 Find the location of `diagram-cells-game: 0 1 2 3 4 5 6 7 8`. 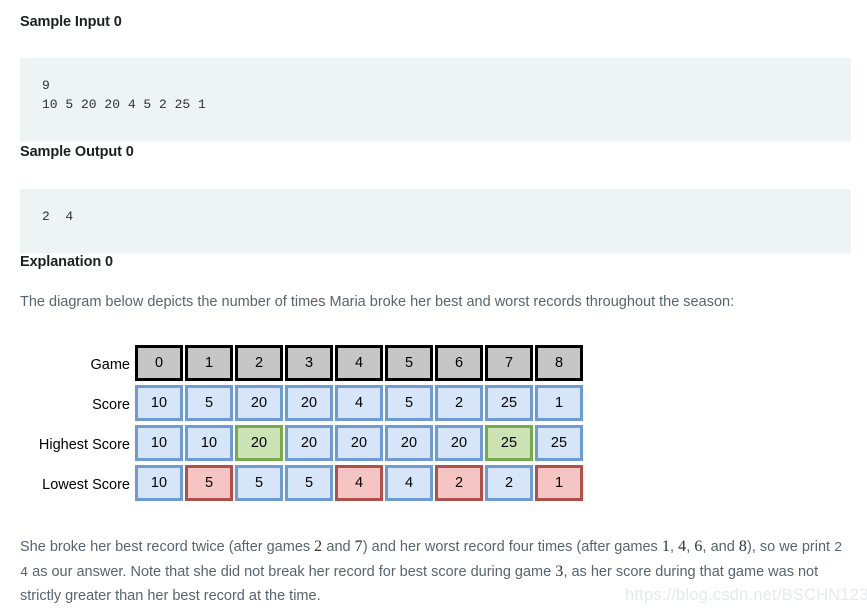

diagram-cells-game: 0 1 2 3 4 5 6 7 8 is located at coordinates (359, 363).